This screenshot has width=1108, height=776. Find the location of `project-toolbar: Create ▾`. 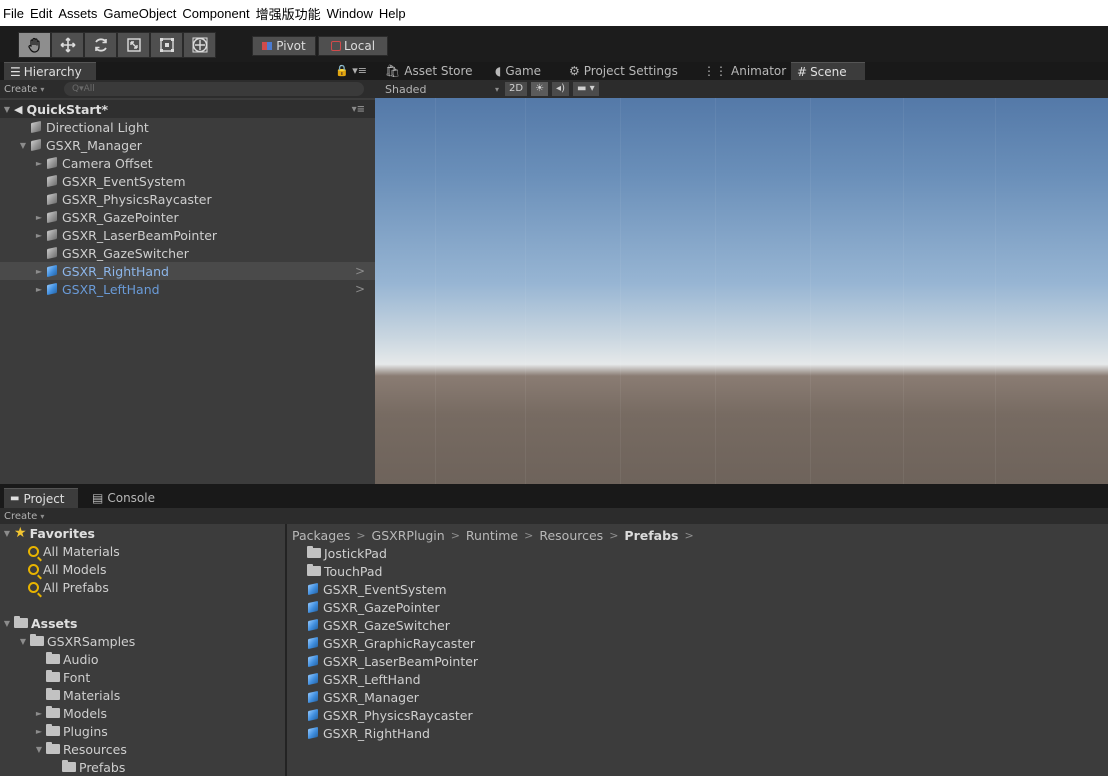

project-toolbar: Create ▾ is located at coordinates (554, 516).